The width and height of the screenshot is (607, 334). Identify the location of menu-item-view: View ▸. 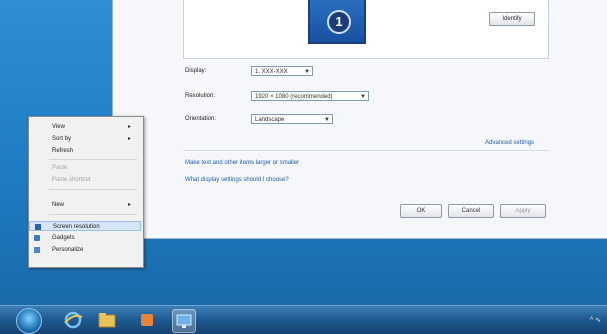
(85, 127).